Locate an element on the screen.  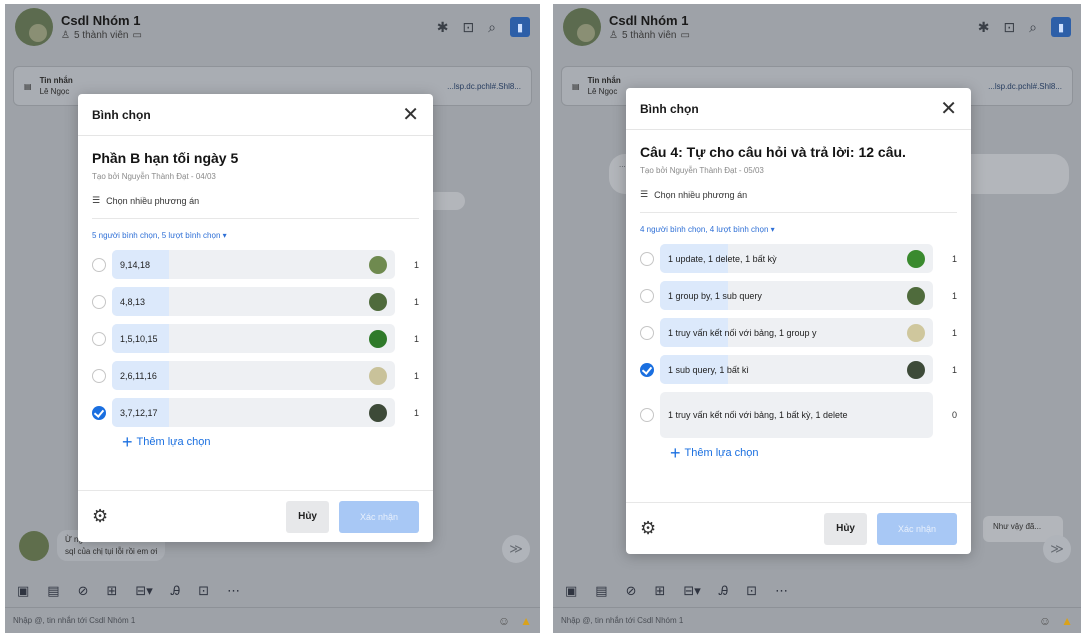
vote-count: 1 is located at coordinates (954, 332).